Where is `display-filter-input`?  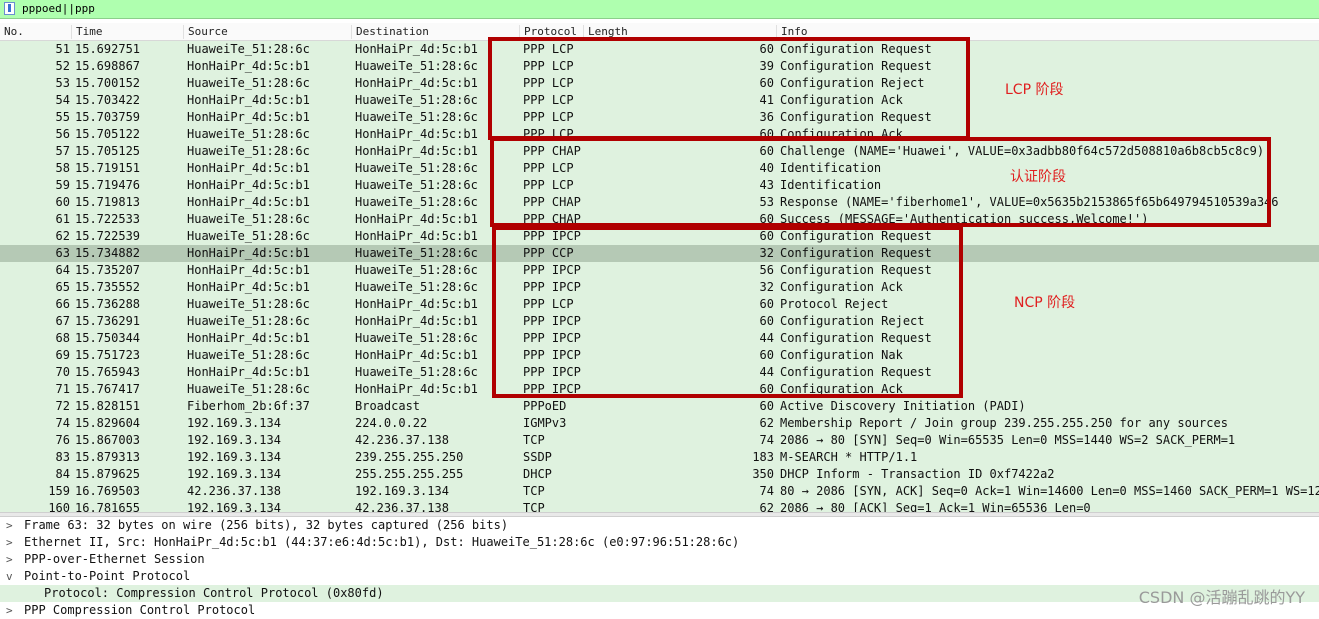 display-filter-input is located at coordinates (667, 8).